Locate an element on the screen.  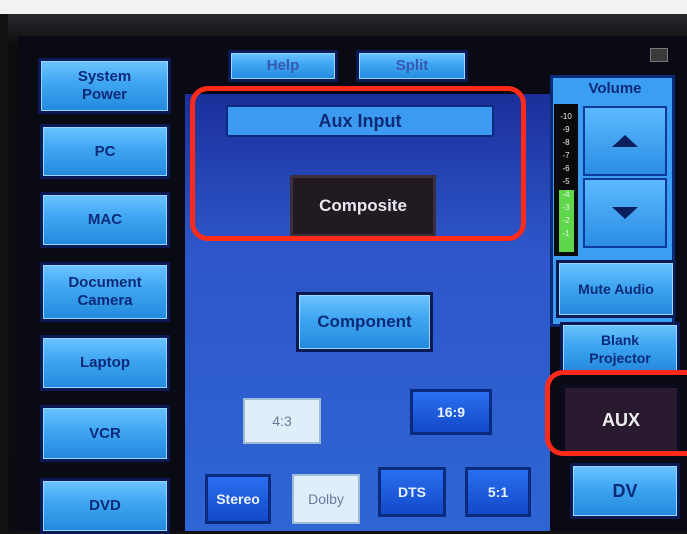
meter-tick-label: -8 is located at coordinates (566, 142).